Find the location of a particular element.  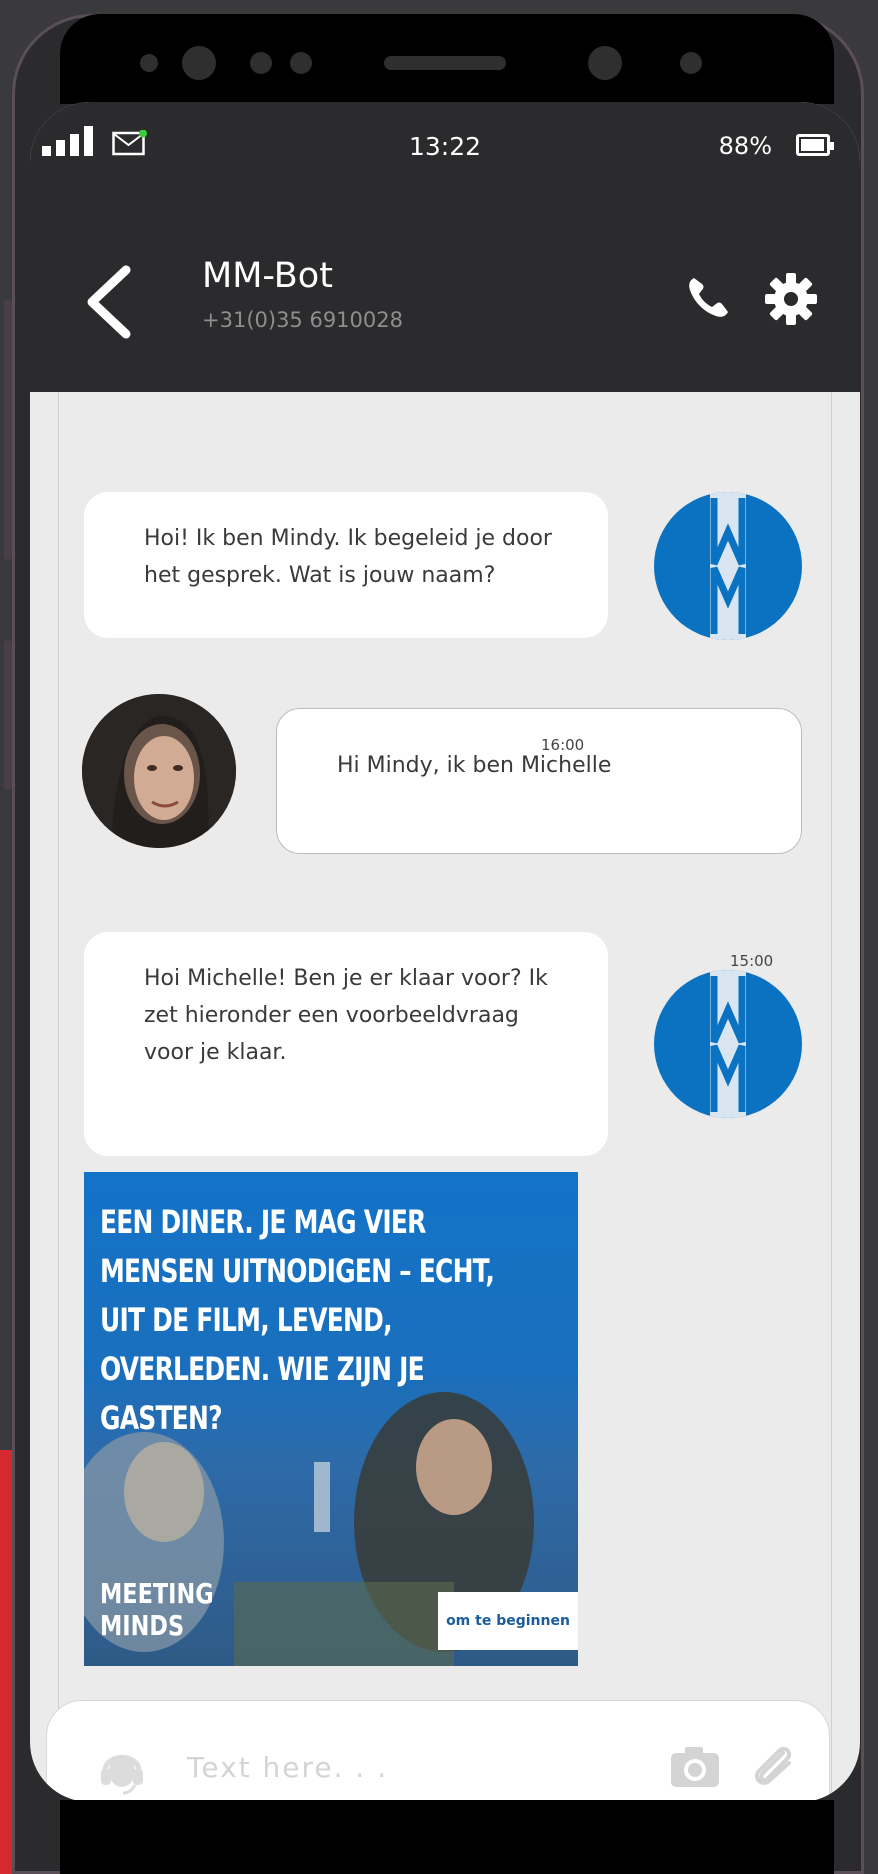

contact-phone-number: +31(0)35 6910028 is located at coordinates (302, 320).